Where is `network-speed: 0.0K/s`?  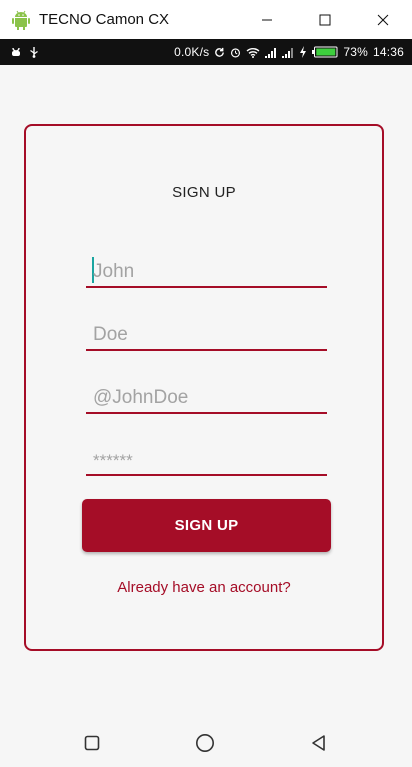
network-speed: 0.0K/s is located at coordinates (192, 52).